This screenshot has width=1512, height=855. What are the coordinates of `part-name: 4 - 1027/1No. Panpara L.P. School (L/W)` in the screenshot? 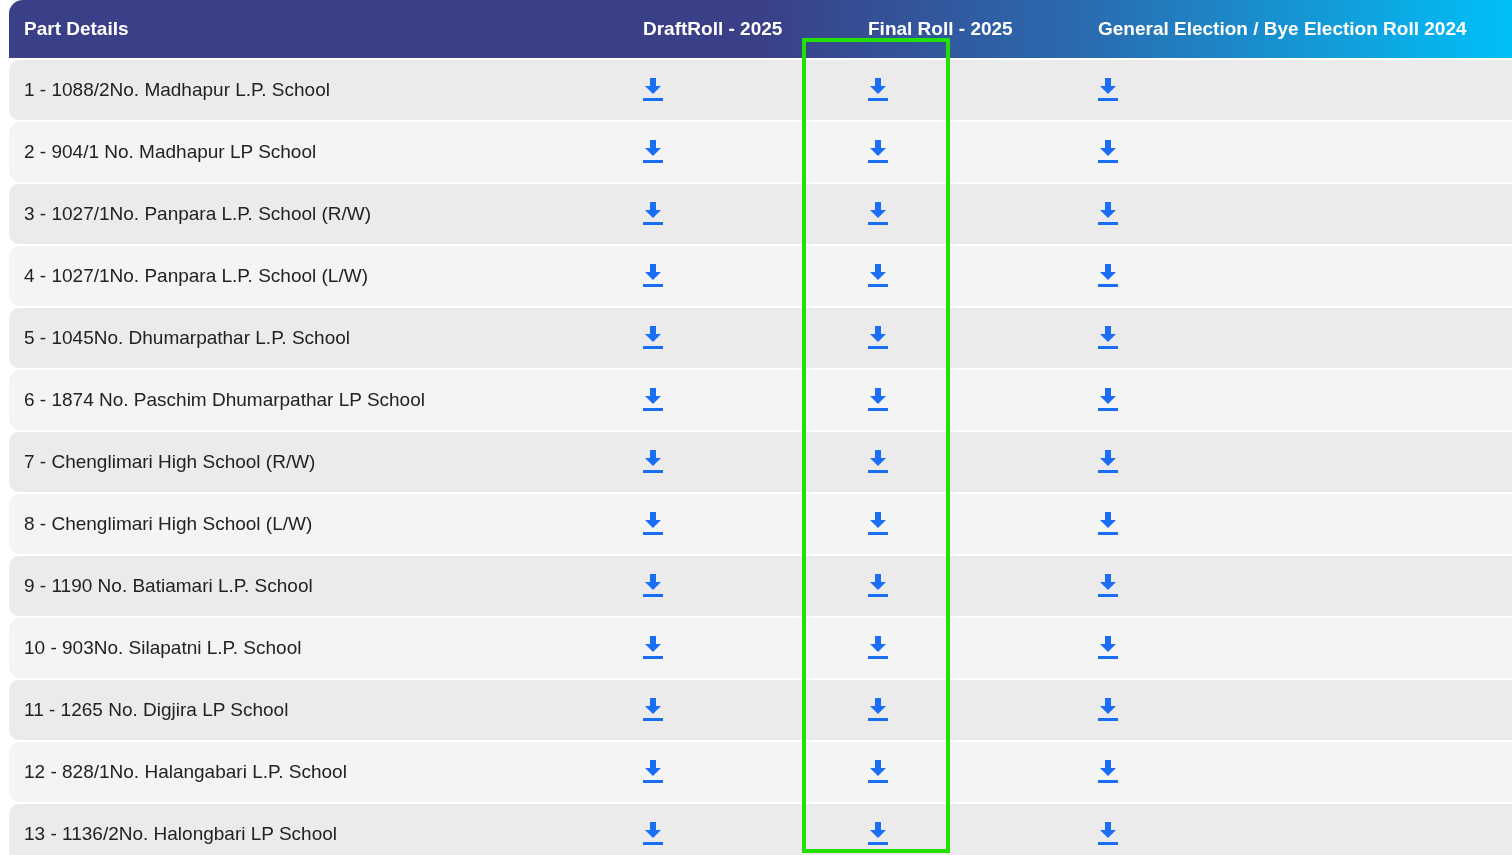 It's located at (195, 276).